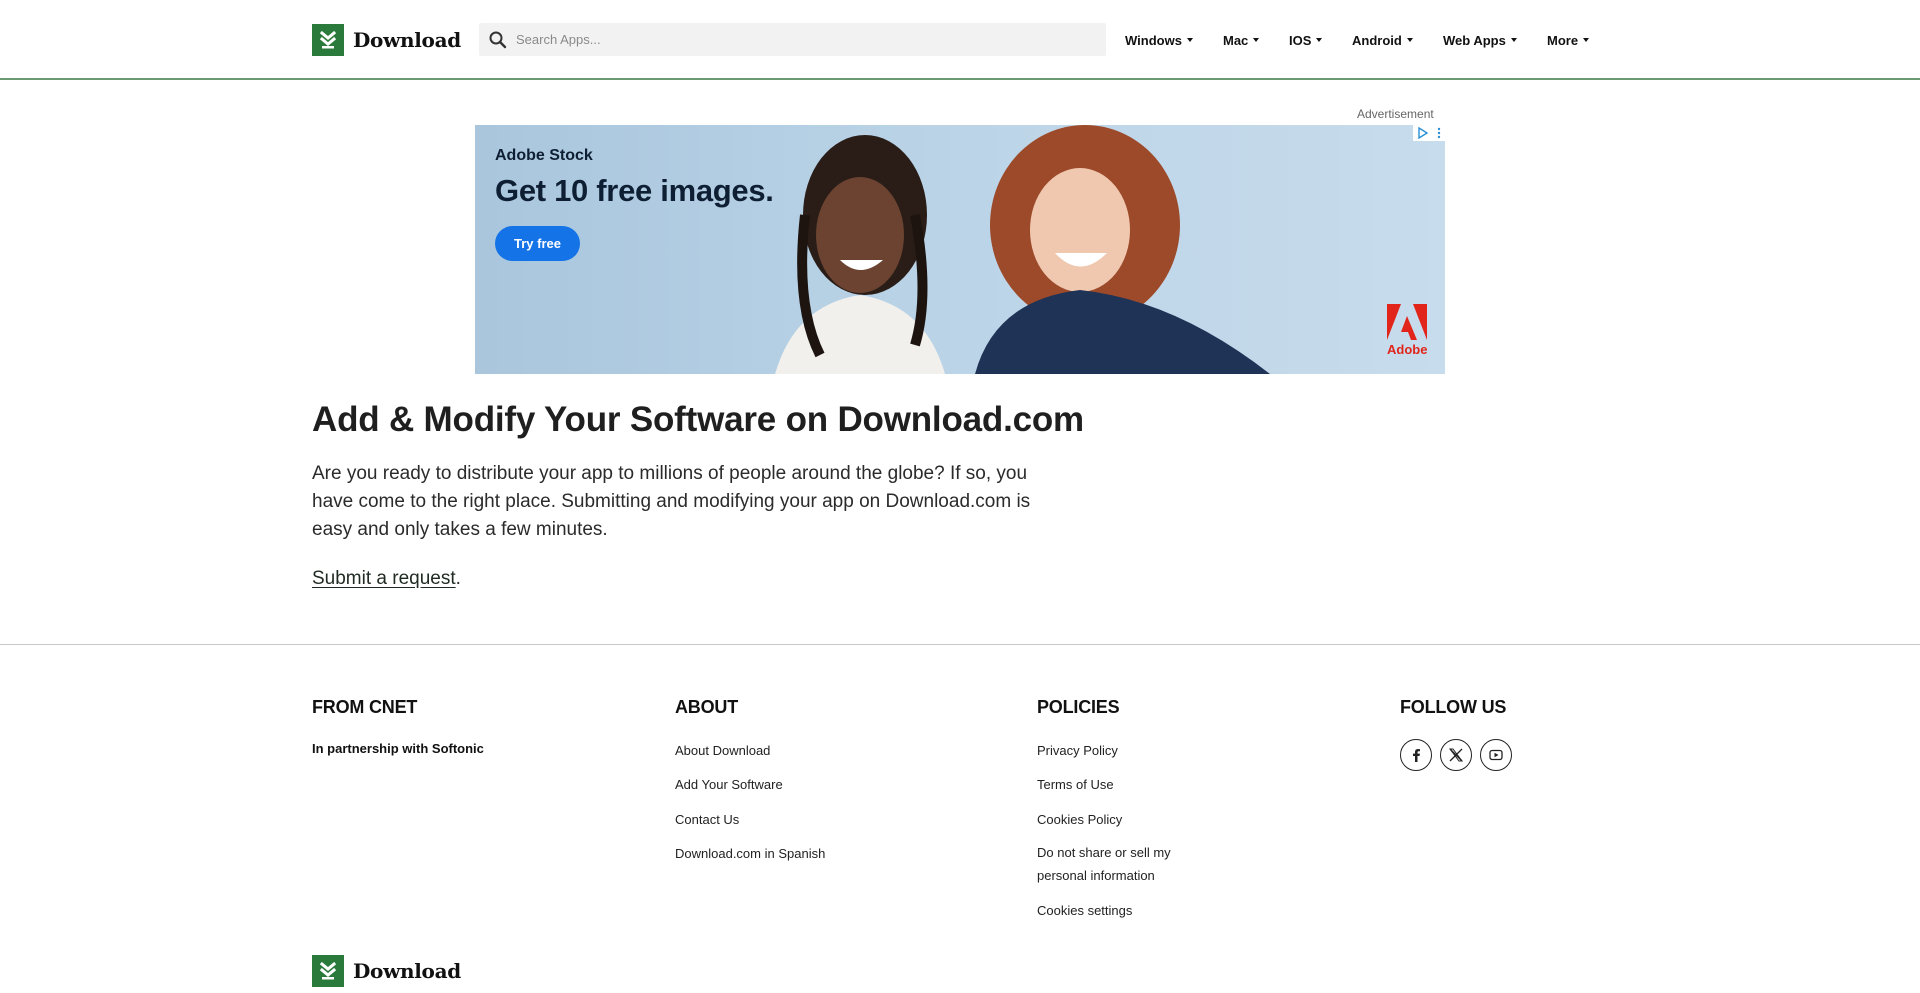 Image resolution: width=1920 pixels, height=993 pixels. What do you see at coordinates (1084, 910) in the screenshot?
I see `footer-link-cookies-settings: Cookies settings` at bounding box center [1084, 910].